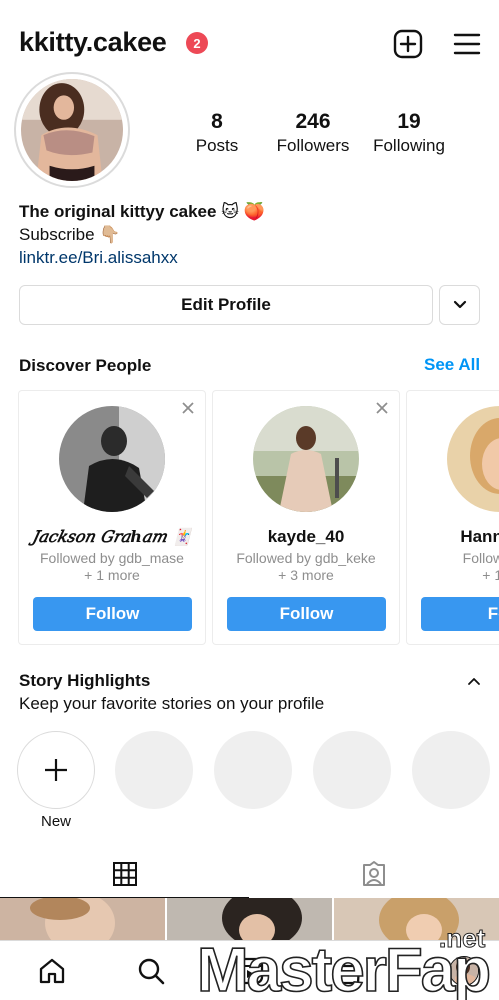 The width and height of the screenshot is (499, 1000). Describe the element at coordinates (462, 939) in the screenshot. I see `svg-text: .net` at that location.